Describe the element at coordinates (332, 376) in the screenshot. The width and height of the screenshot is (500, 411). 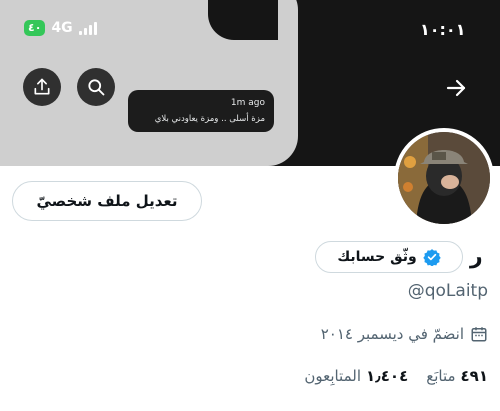
I see `followers-label: المتابِعون` at that location.